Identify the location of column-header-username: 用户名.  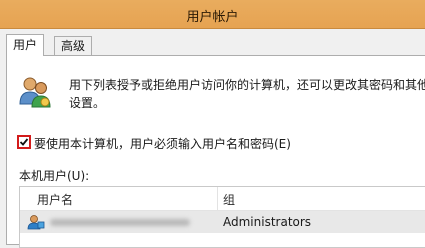
(55, 199).